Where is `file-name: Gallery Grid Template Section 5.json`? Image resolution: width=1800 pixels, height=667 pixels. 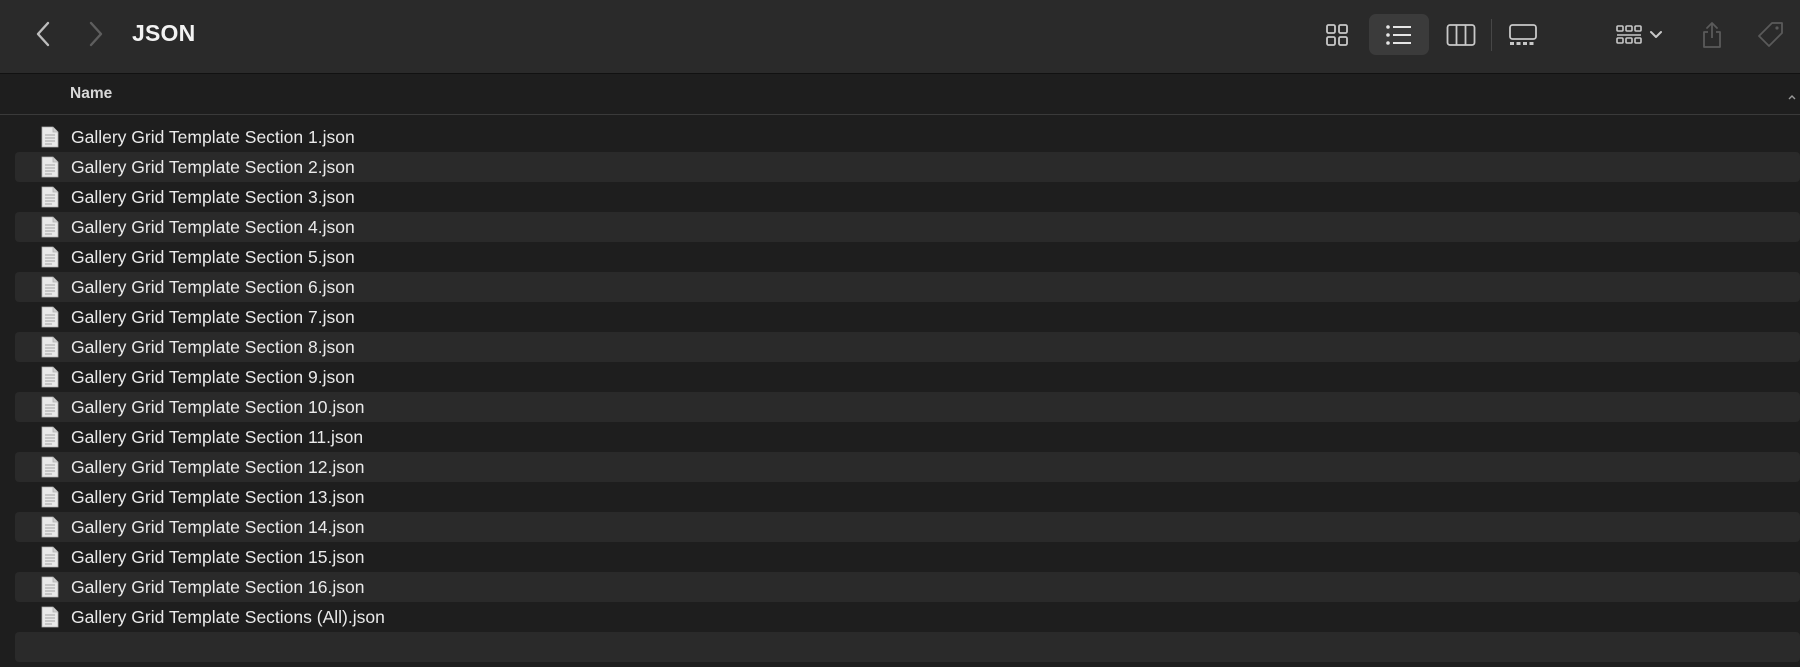
file-name: Gallery Grid Template Section 5.json is located at coordinates (213, 256).